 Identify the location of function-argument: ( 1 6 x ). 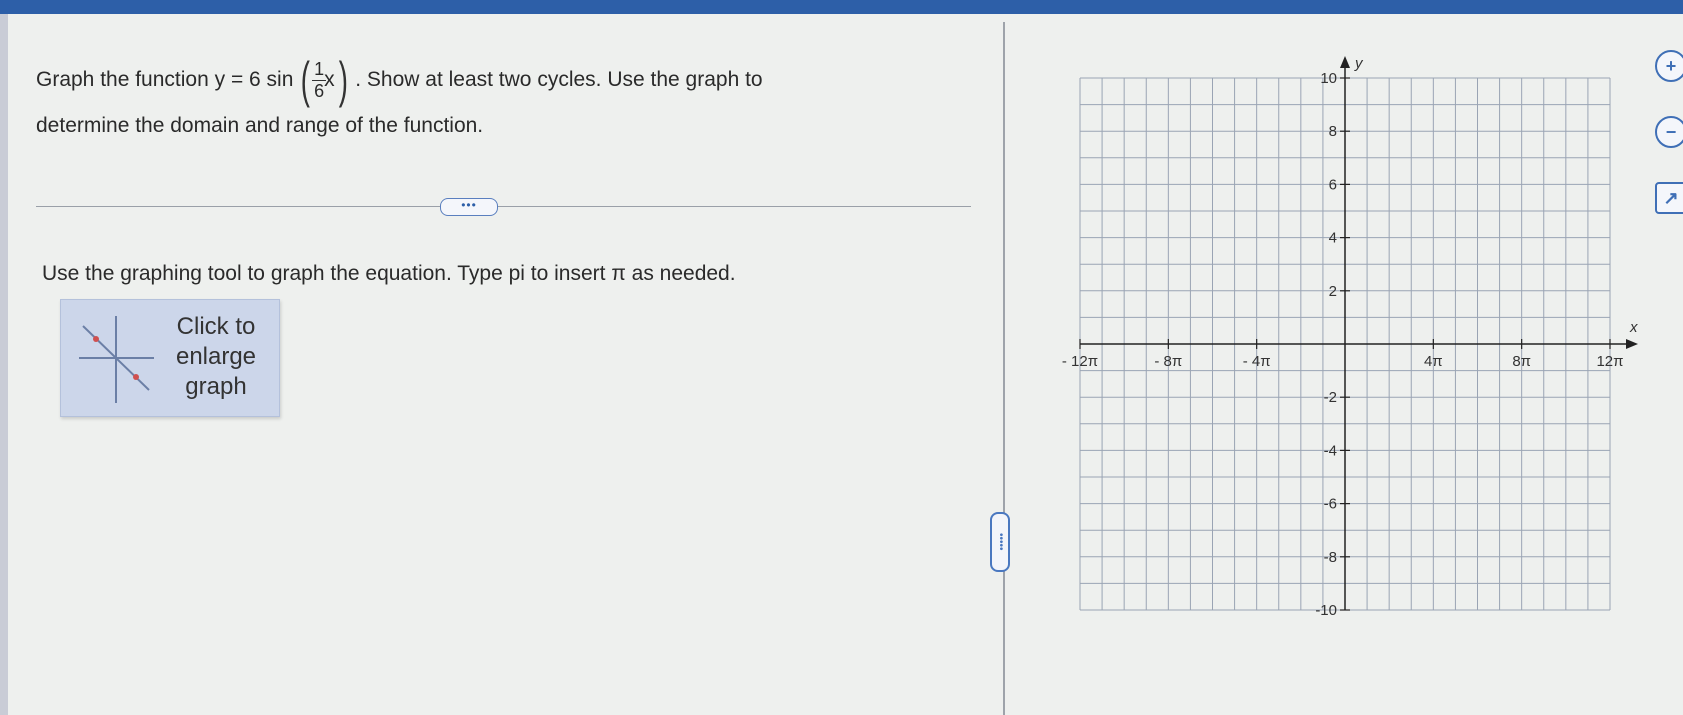
(324, 80).